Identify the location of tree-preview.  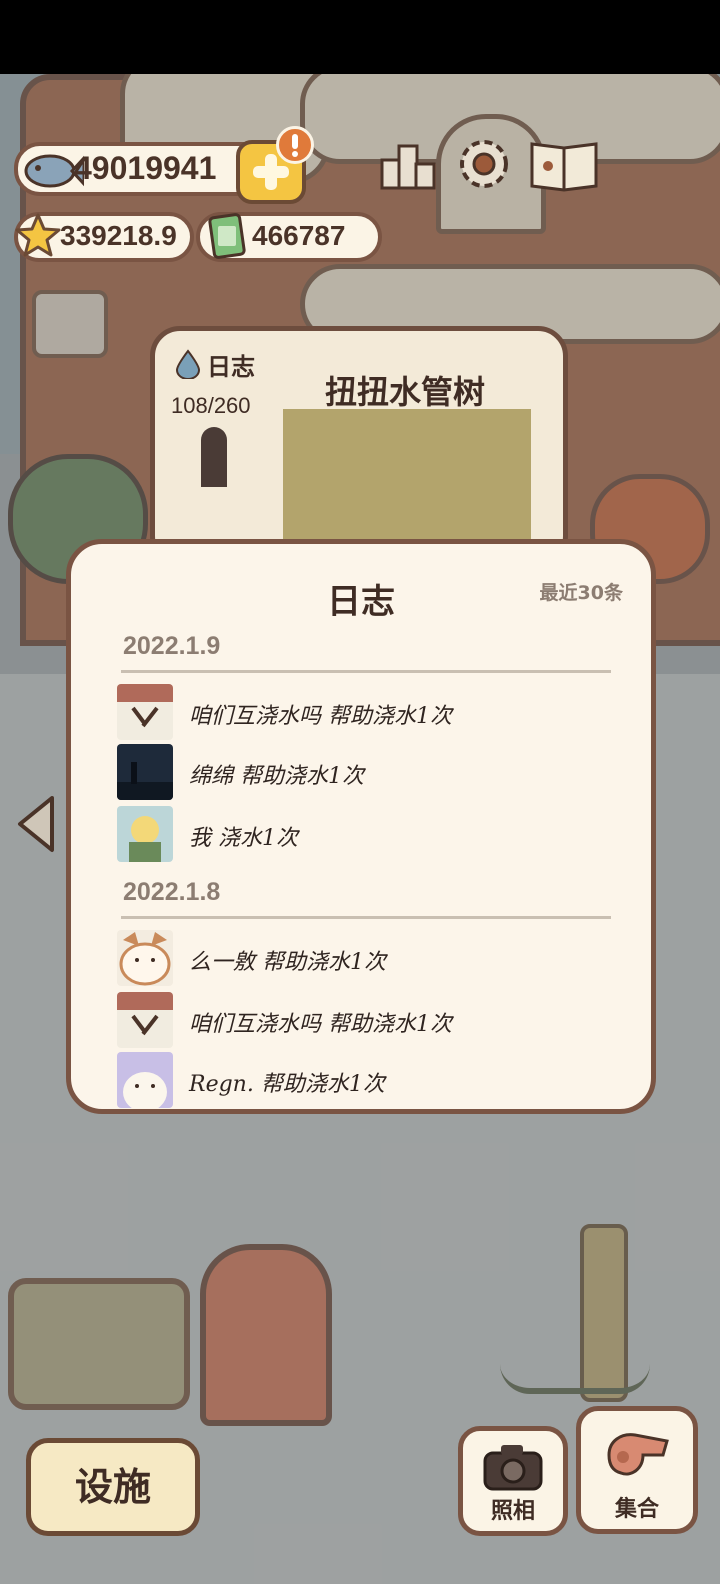
(407, 474).